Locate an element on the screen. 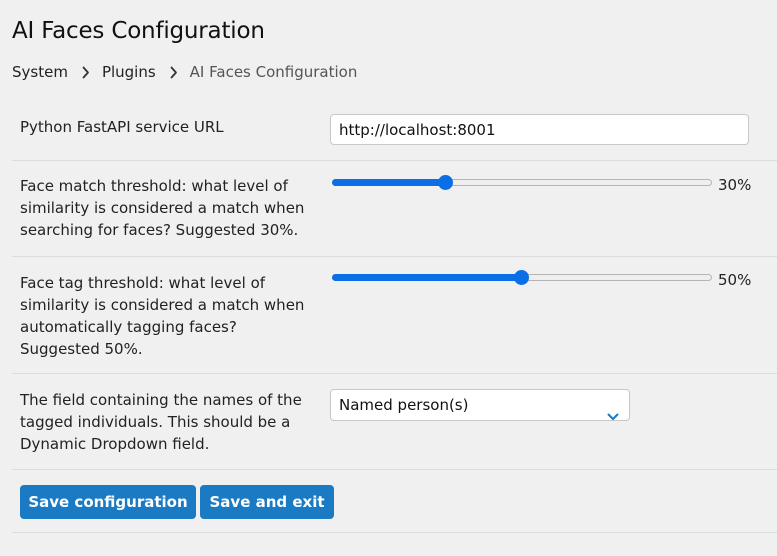  page-title: AI Faces Configuration is located at coordinates (138, 31).